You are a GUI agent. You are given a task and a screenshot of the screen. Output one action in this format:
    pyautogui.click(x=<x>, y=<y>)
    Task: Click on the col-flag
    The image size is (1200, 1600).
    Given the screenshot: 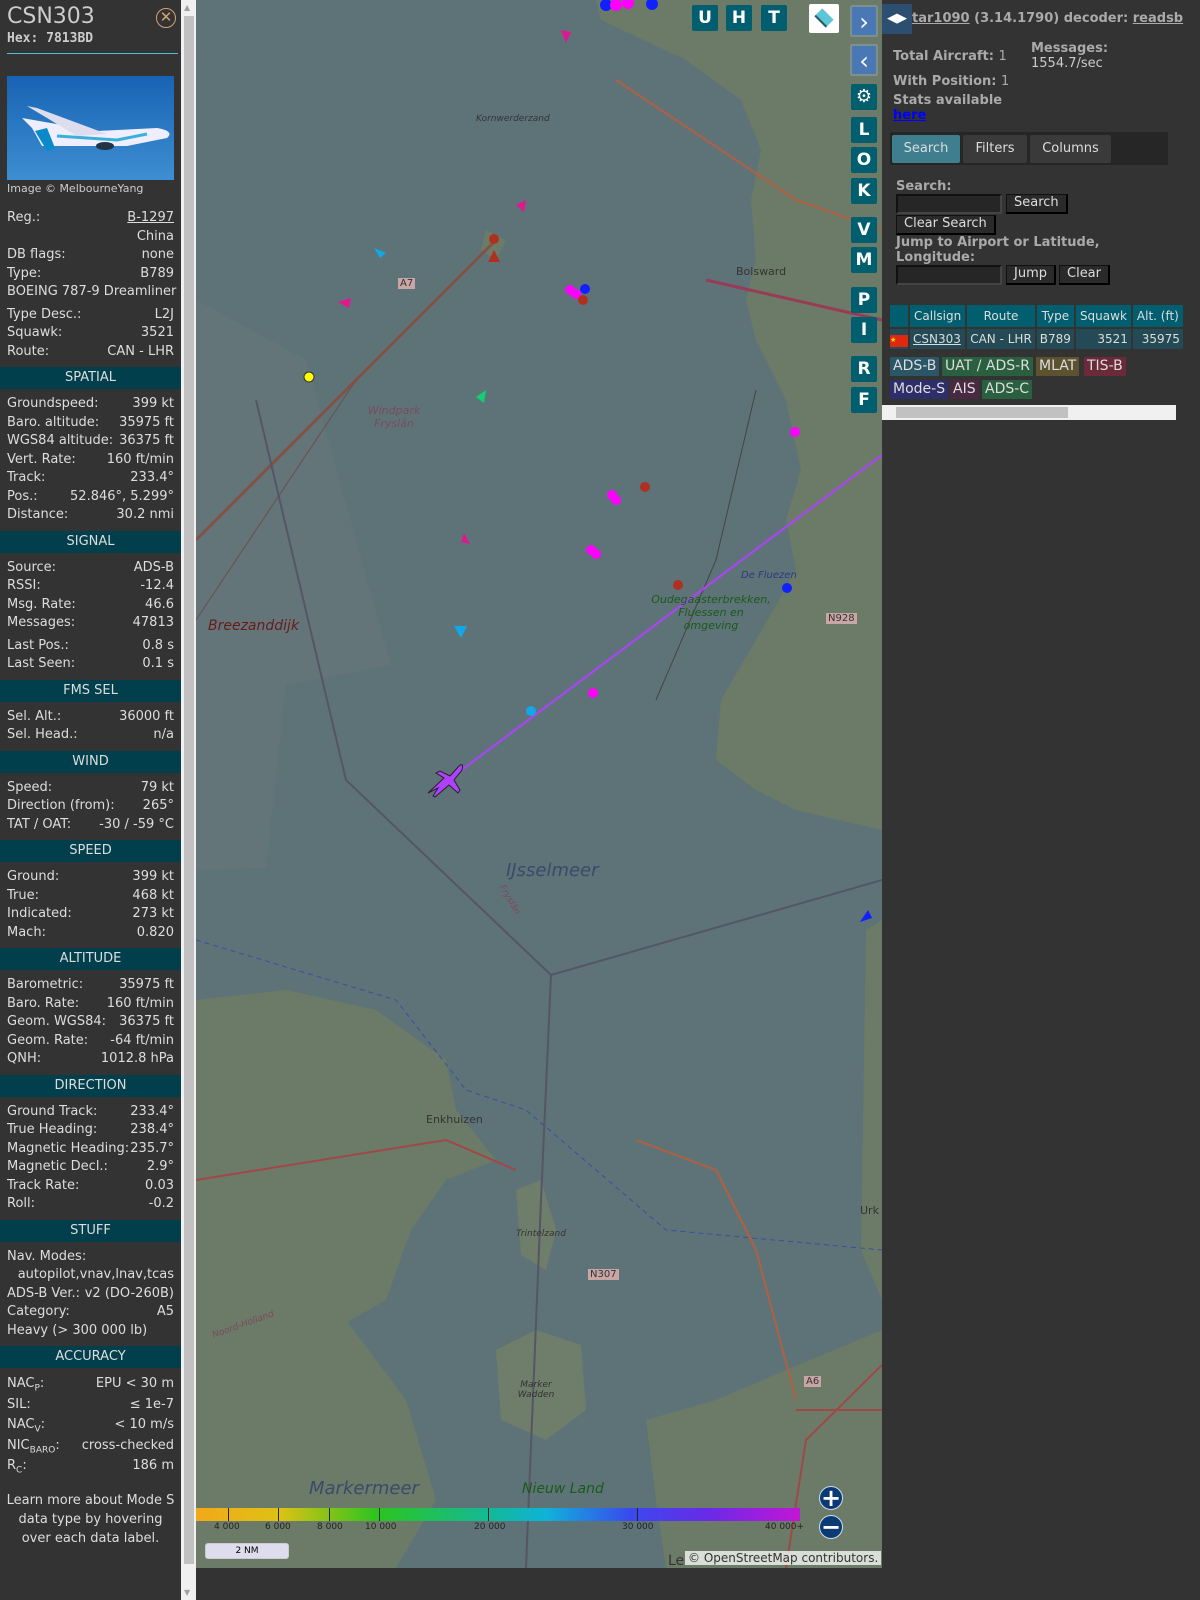 What is the action you would take?
    pyautogui.click(x=899, y=316)
    